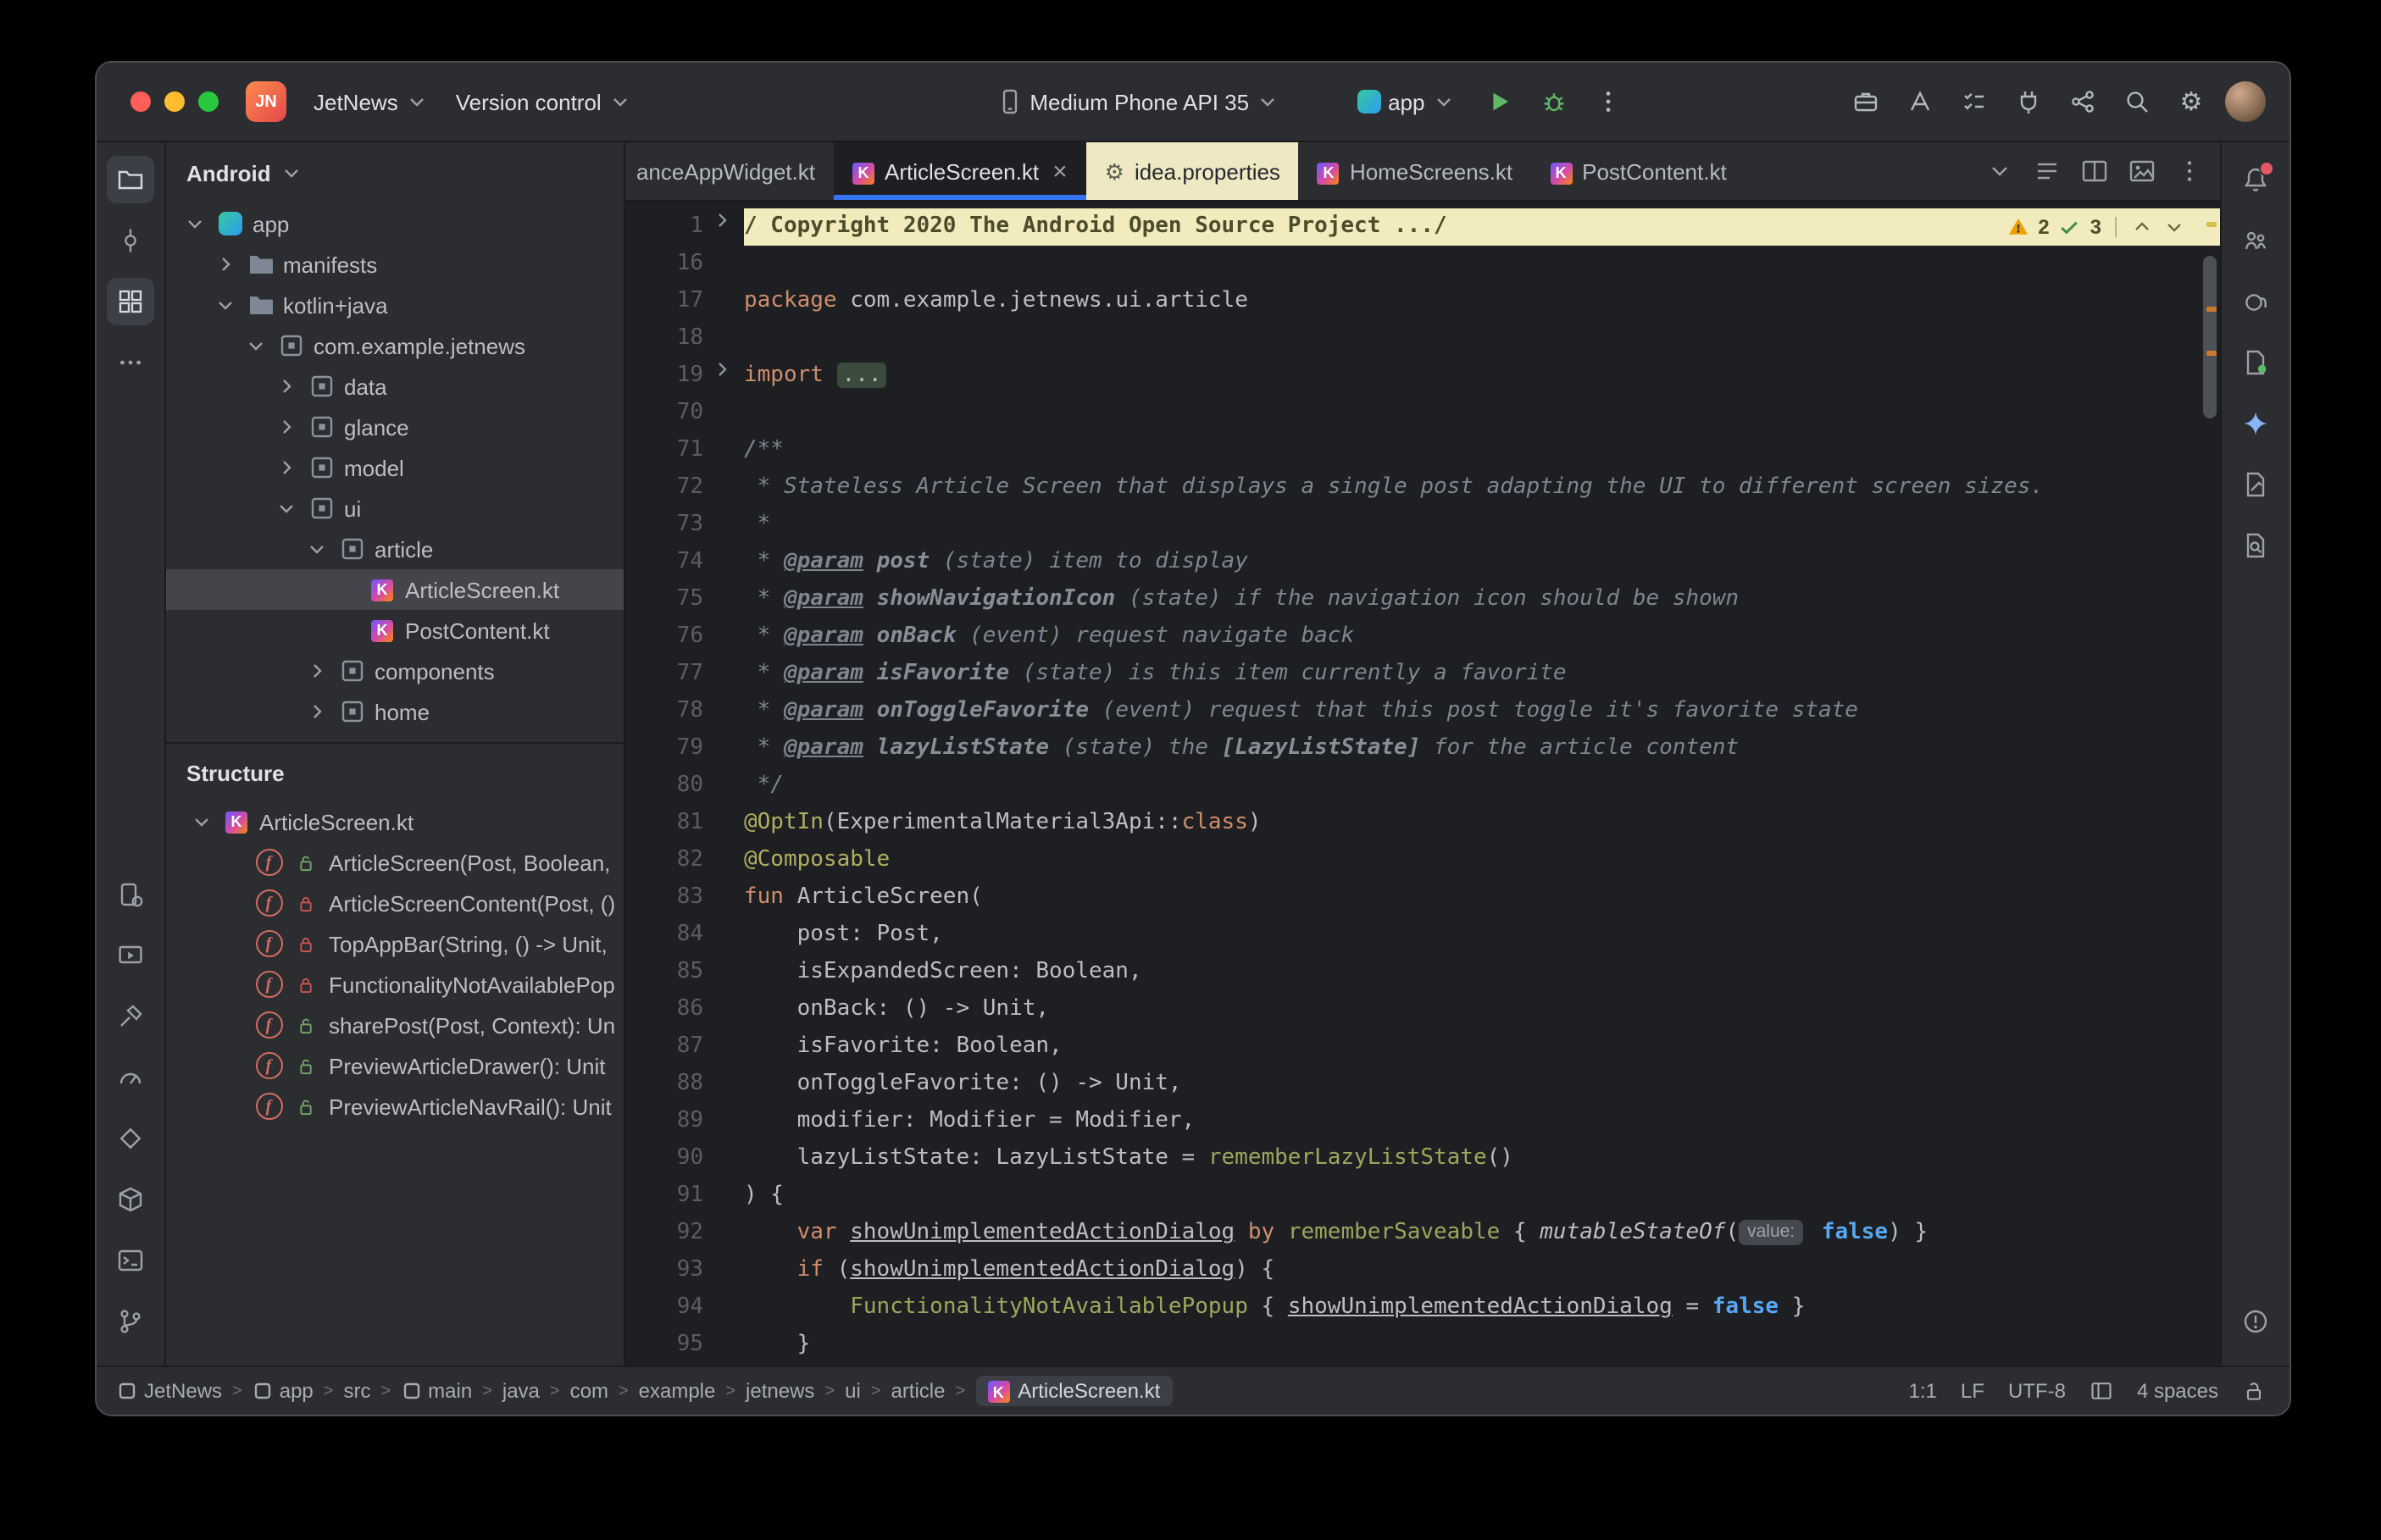 This screenshot has width=2381, height=1540. I want to click on profiler-icon, so click(131, 1077).